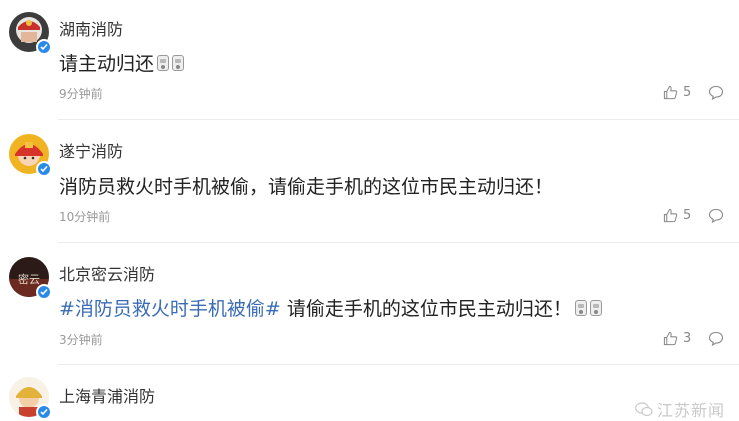 The image size is (739, 421). What do you see at coordinates (687, 338) in the screenshot?
I see `like-count: 3` at bounding box center [687, 338].